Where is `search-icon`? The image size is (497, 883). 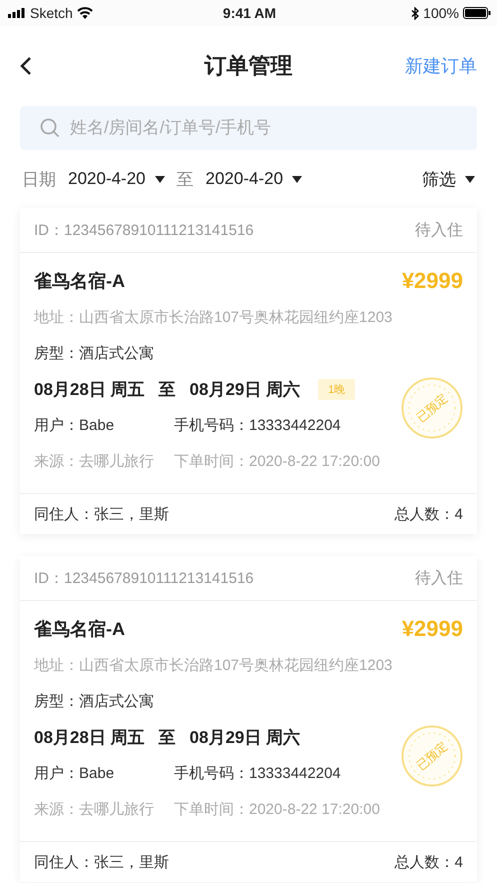 search-icon is located at coordinates (50, 128).